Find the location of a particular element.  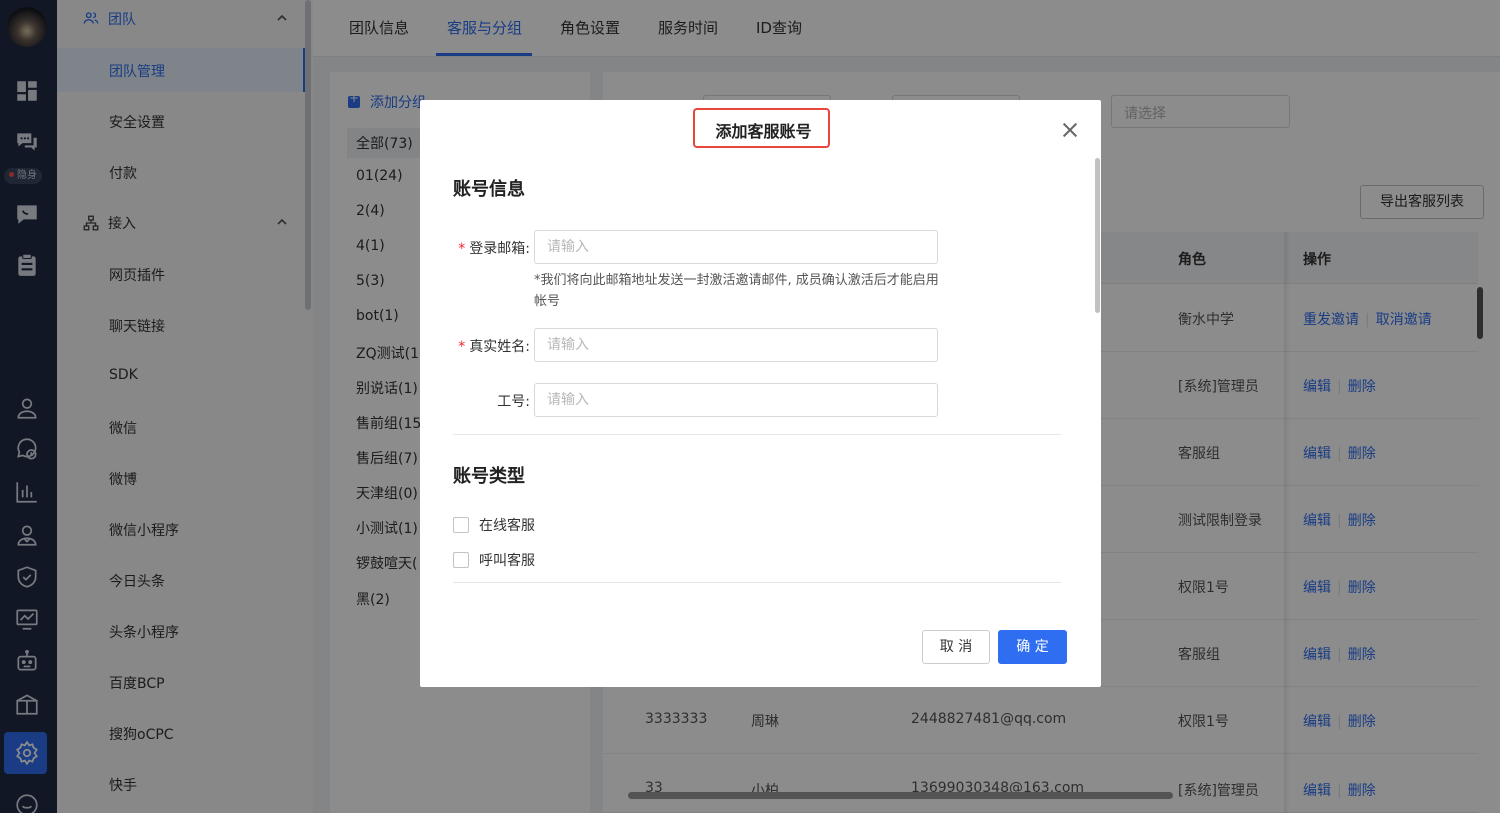

section-title-account-info: 账号信息 is located at coordinates (489, 189).